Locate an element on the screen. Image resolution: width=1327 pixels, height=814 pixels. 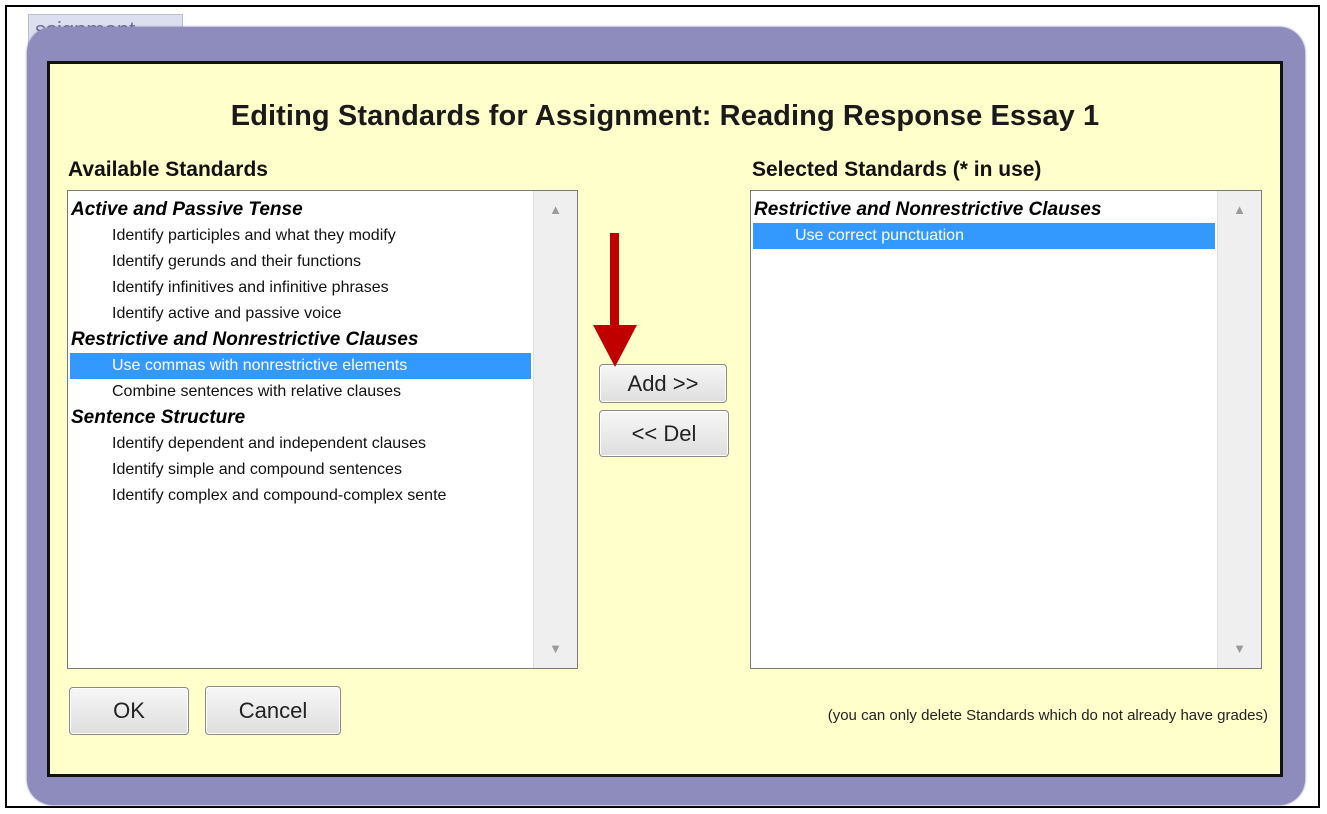
cancel-button: Cancel is located at coordinates (273, 710).